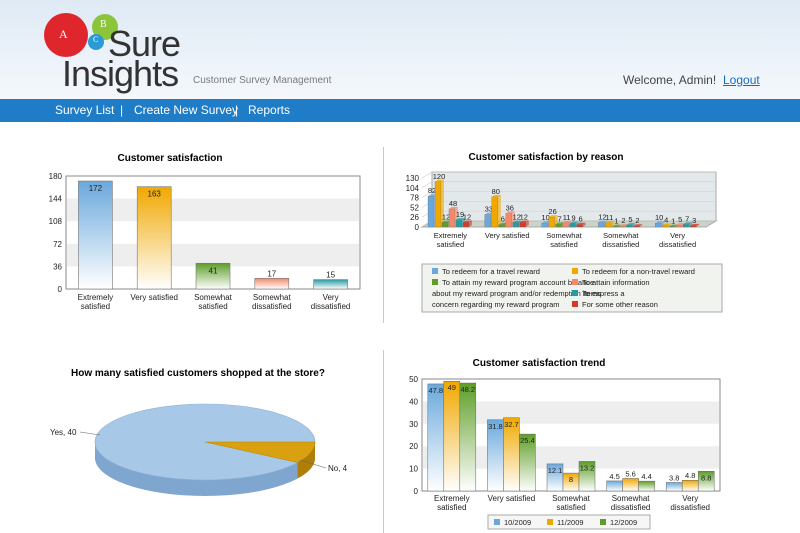 Image resolution: width=800 pixels, height=533 pixels. What do you see at coordinates (511, 424) in the screenshot?
I see `bar-value-label: 32.7` at bounding box center [511, 424].